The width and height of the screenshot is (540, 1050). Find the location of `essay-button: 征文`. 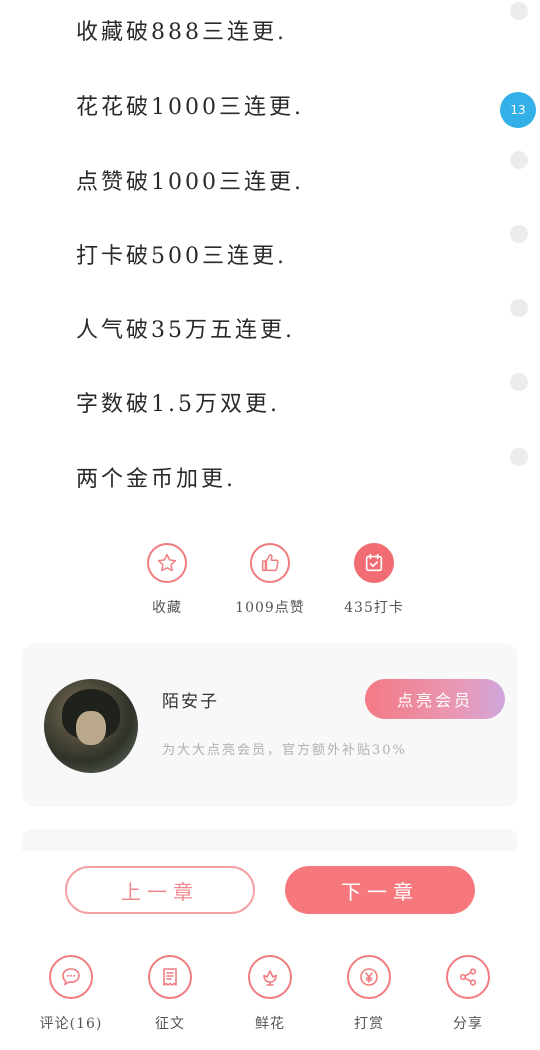

essay-button: 征文 is located at coordinates (170, 994).